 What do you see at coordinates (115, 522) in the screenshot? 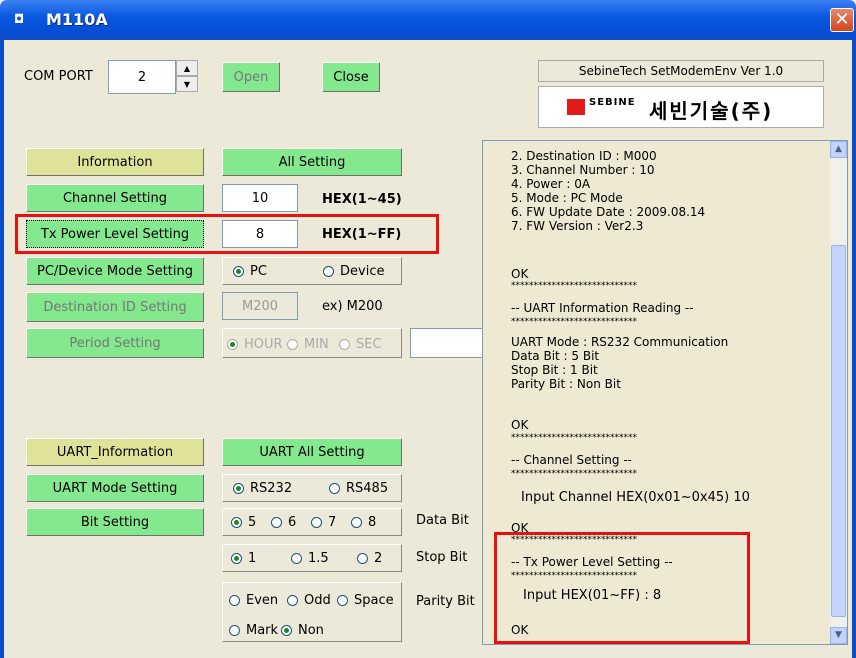
I see `bit-setting-button: Bit Setting` at bounding box center [115, 522].